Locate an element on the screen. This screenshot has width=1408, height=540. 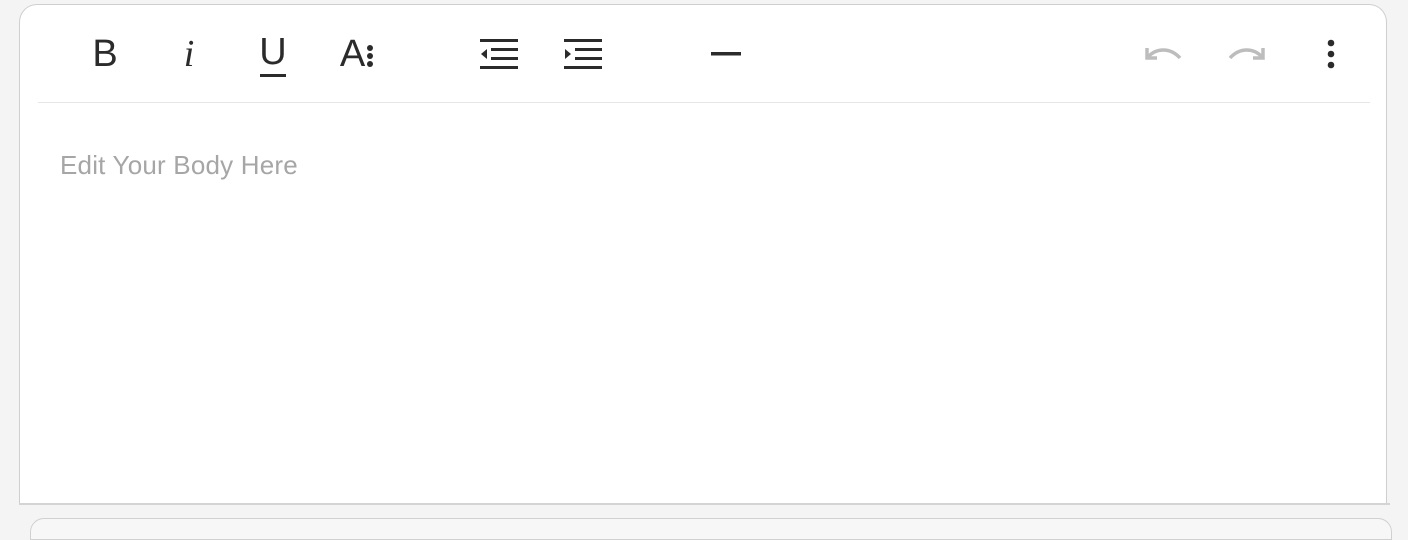
underline-button: U is located at coordinates (273, 54).